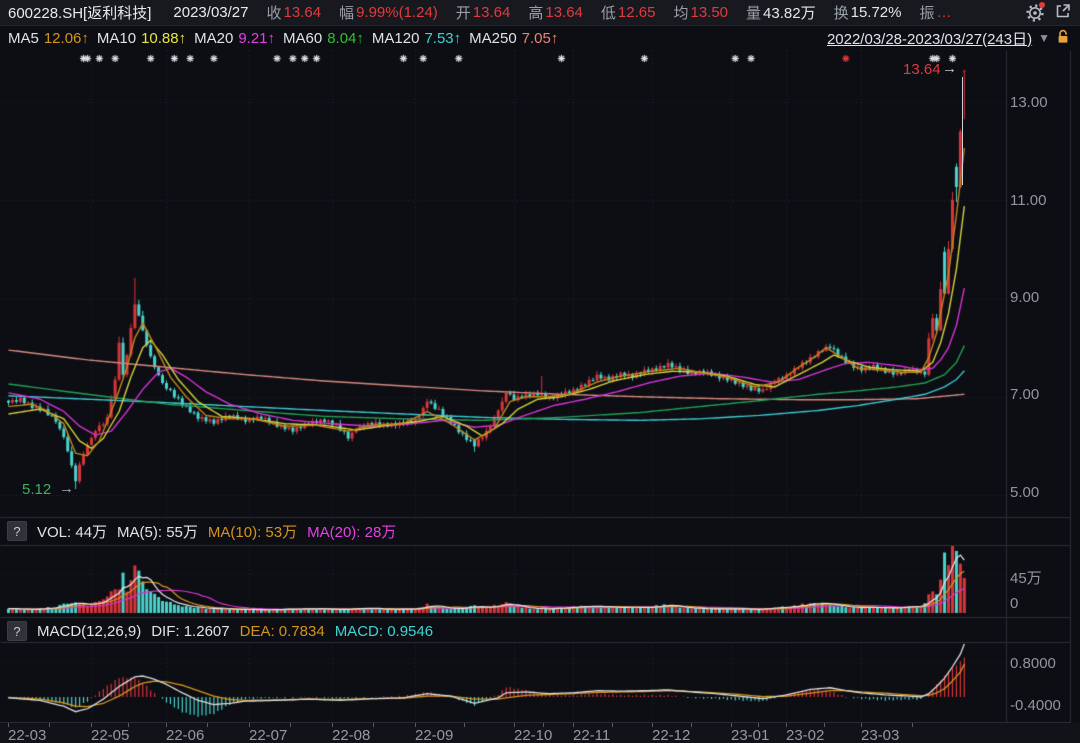 This screenshot has width=1080, height=743. I want to click on macd-value: MACD: 0.9546, so click(384, 631).